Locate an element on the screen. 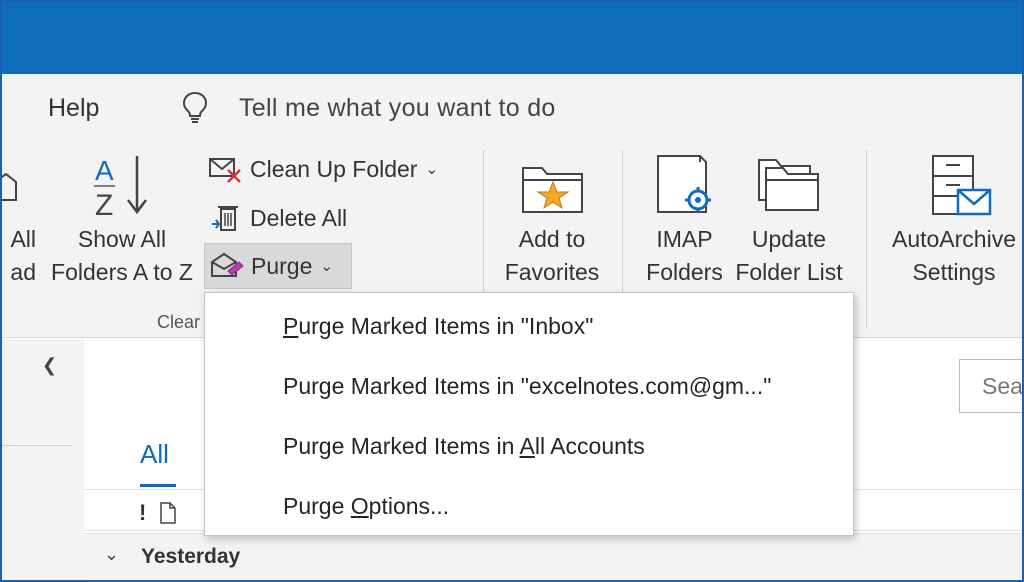 The height and width of the screenshot is (582, 1024). purge-label: Purge is located at coordinates (282, 265).